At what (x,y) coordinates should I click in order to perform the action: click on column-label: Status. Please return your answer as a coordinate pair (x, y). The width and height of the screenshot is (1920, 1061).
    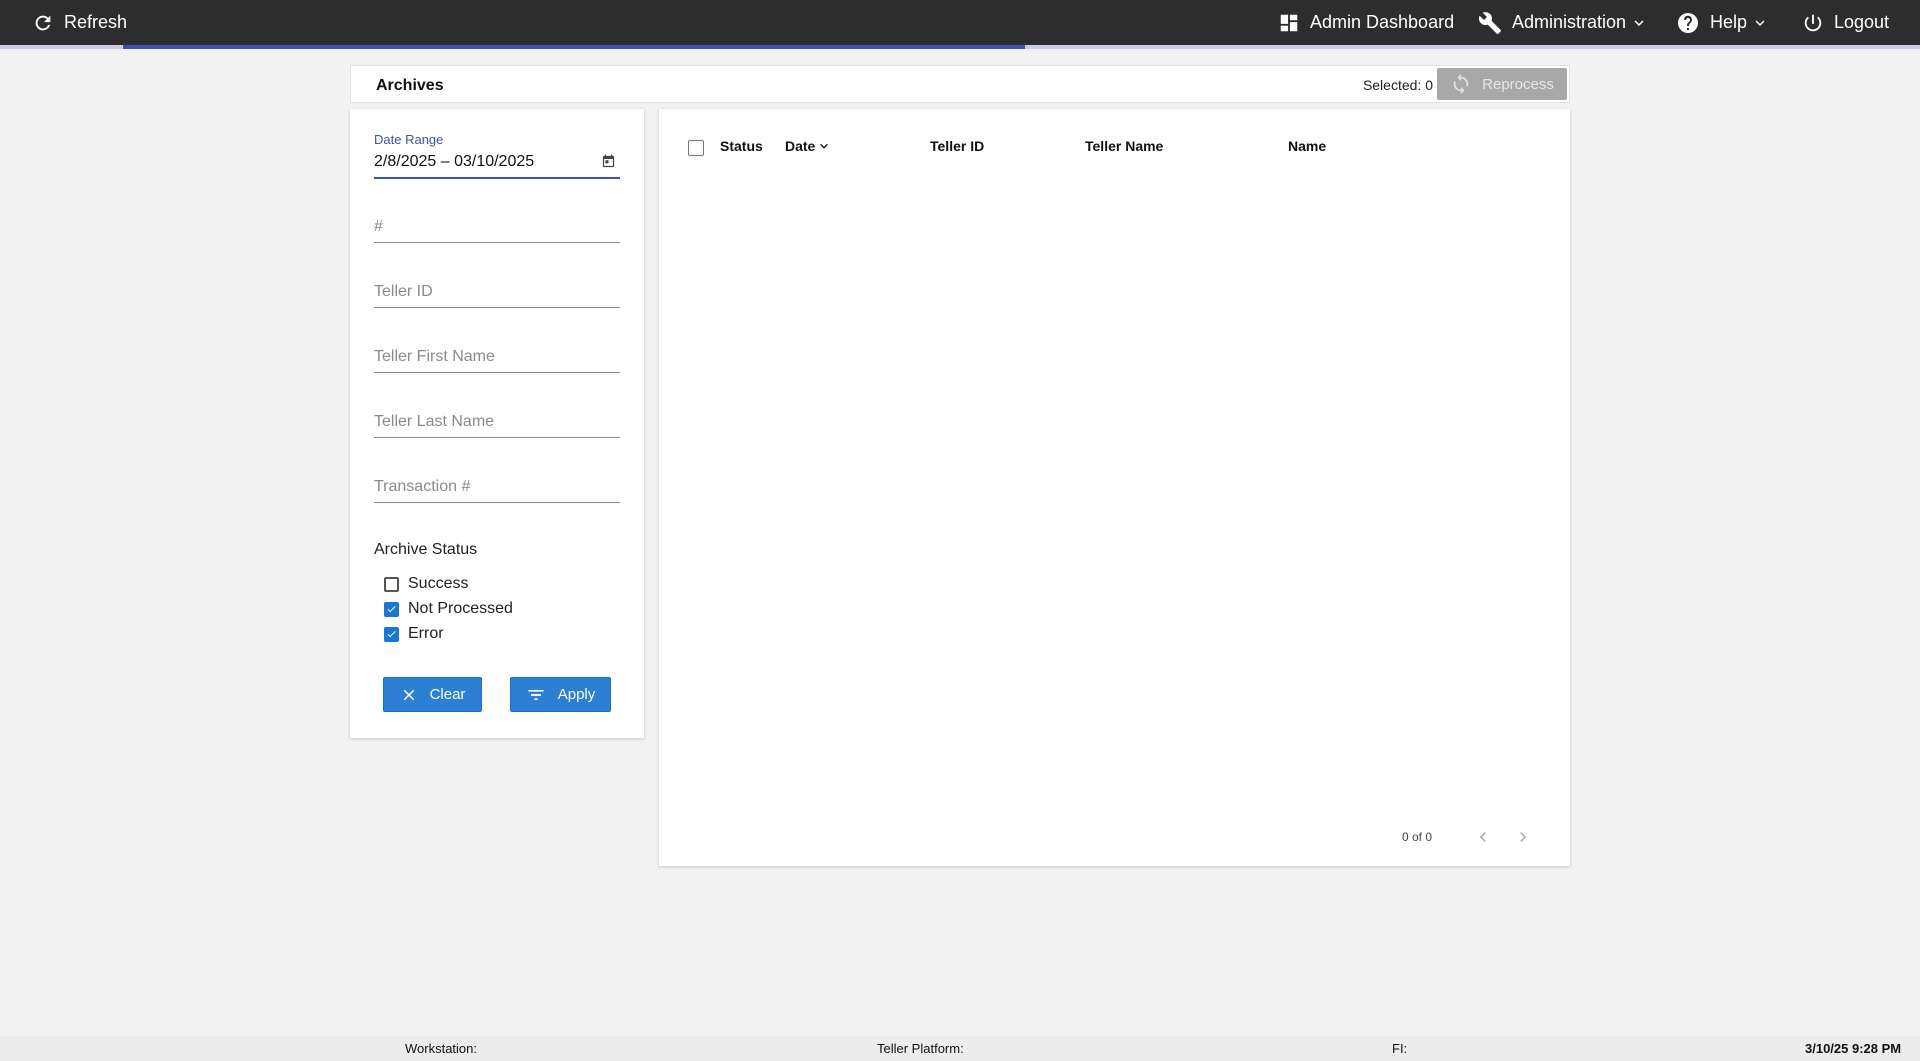
    Looking at the image, I should click on (741, 146).